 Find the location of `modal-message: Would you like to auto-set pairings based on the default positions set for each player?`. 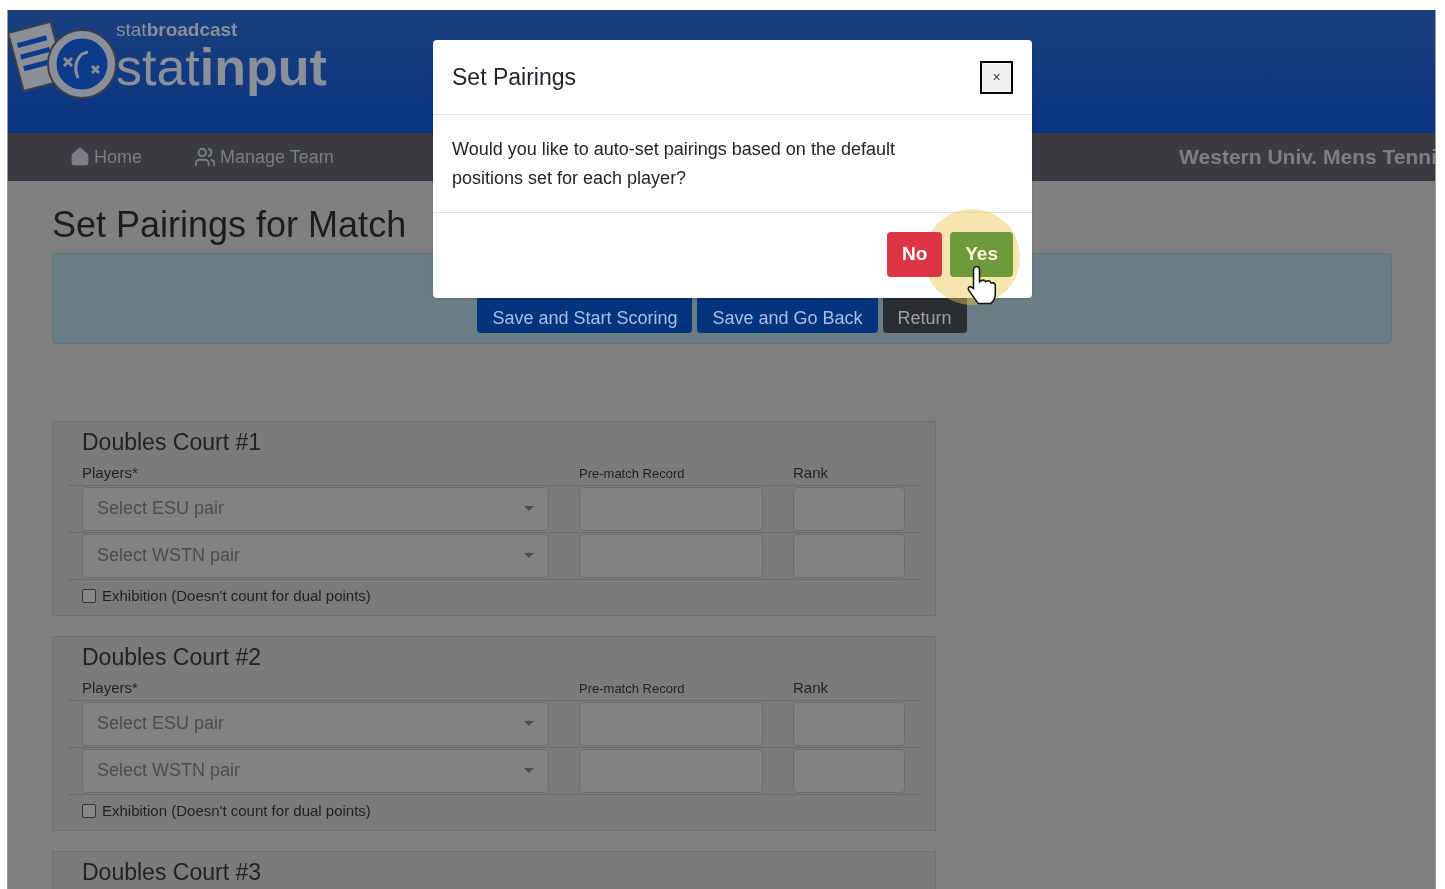

modal-message: Would you like to auto-set pairings based on the default positions set for each player? is located at coordinates (674, 164).